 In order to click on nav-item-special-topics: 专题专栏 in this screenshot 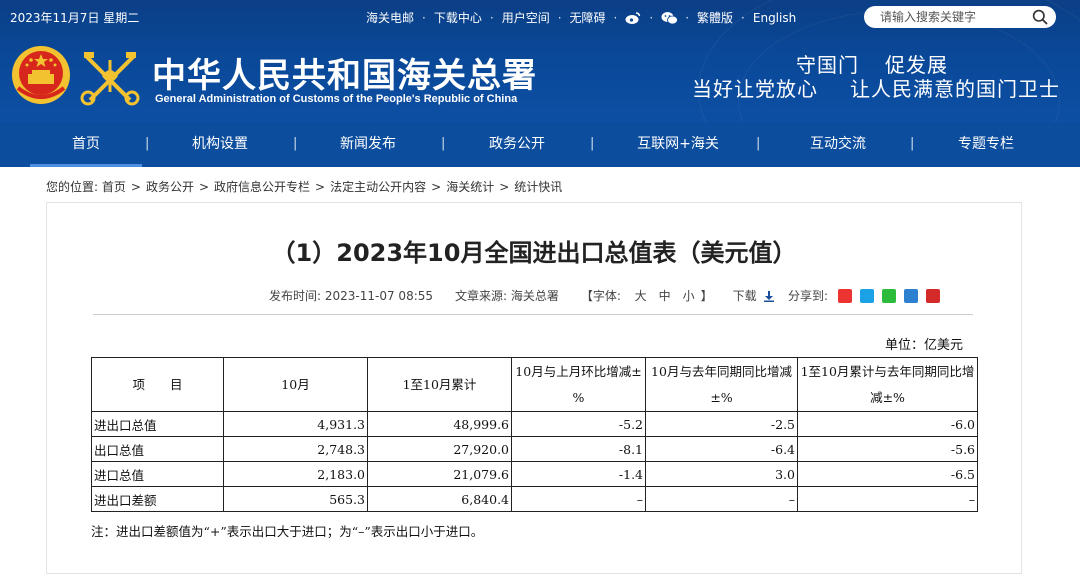, I will do `click(986, 144)`.